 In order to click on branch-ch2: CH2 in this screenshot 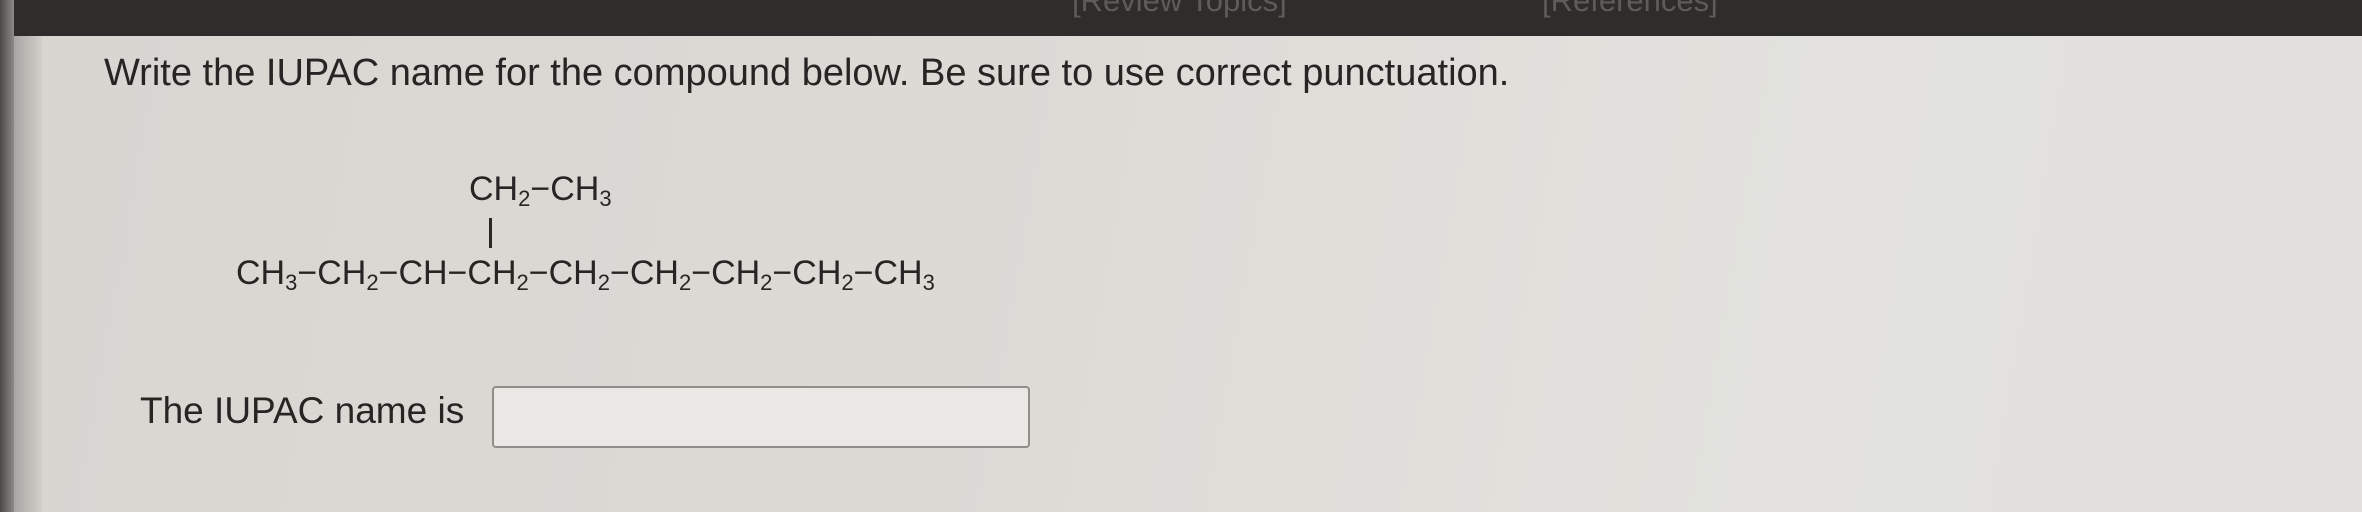, I will do `click(500, 190)`.